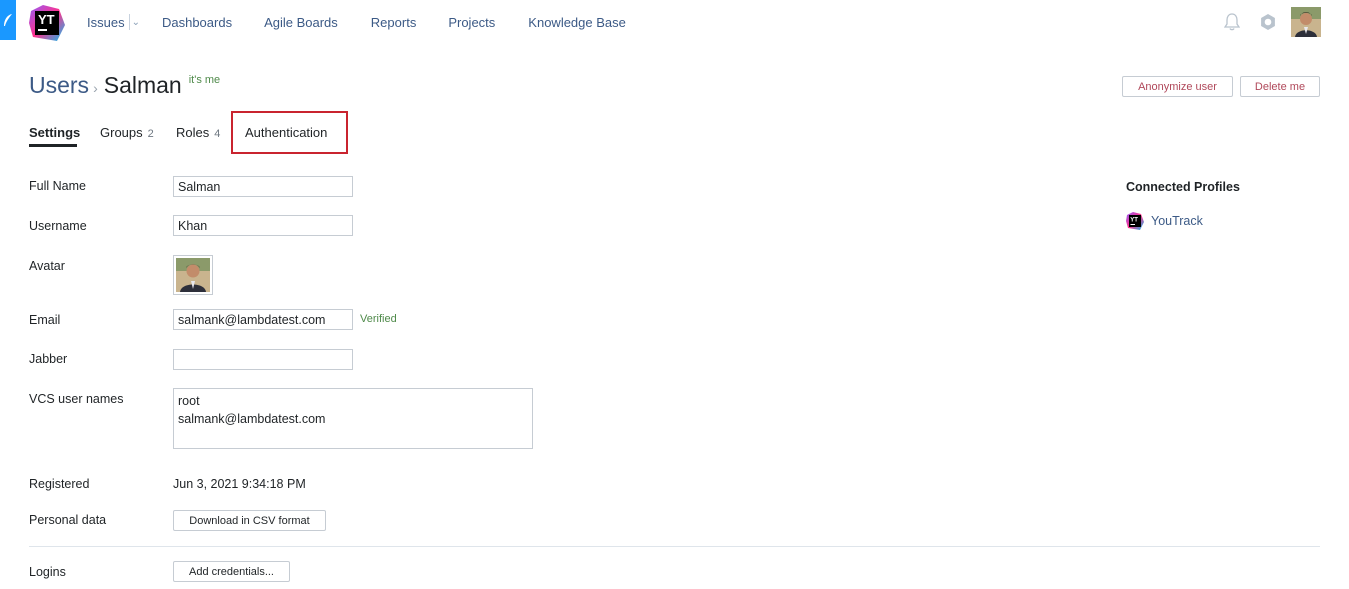 Image resolution: width=1349 pixels, height=589 pixels. What do you see at coordinates (47, 266) in the screenshot?
I see `avatar-label: Avatar` at bounding box center [47, 266].